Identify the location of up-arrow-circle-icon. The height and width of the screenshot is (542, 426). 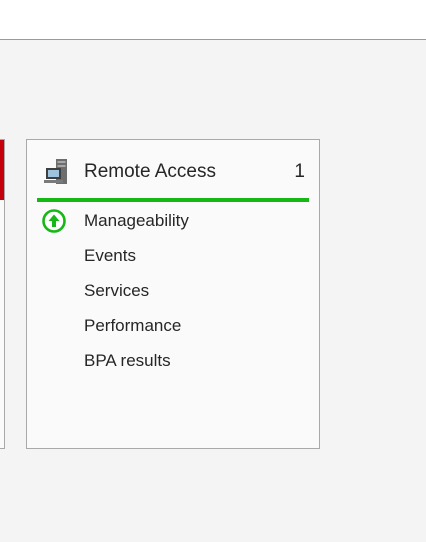
(54, 221).